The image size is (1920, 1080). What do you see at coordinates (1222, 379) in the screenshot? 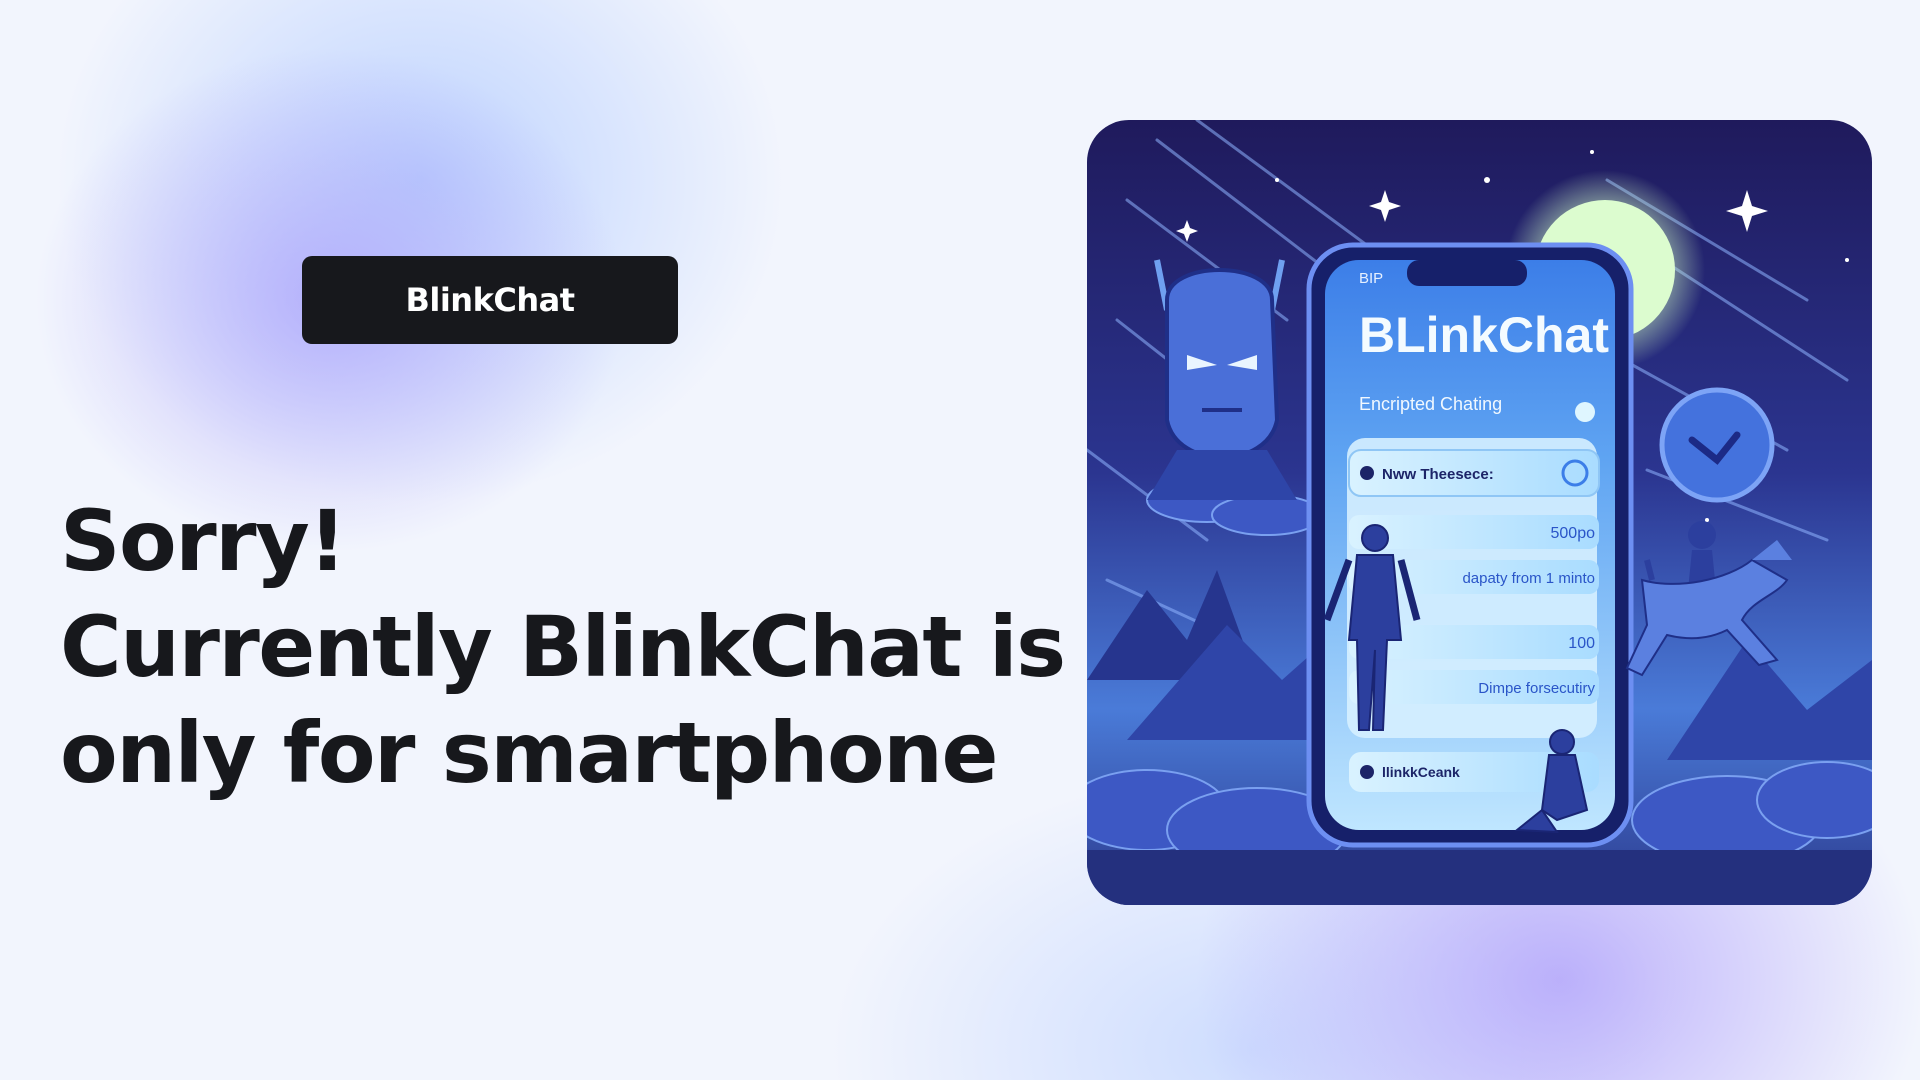
I see `robot-head-icon` at bounding box center [1222, 379].